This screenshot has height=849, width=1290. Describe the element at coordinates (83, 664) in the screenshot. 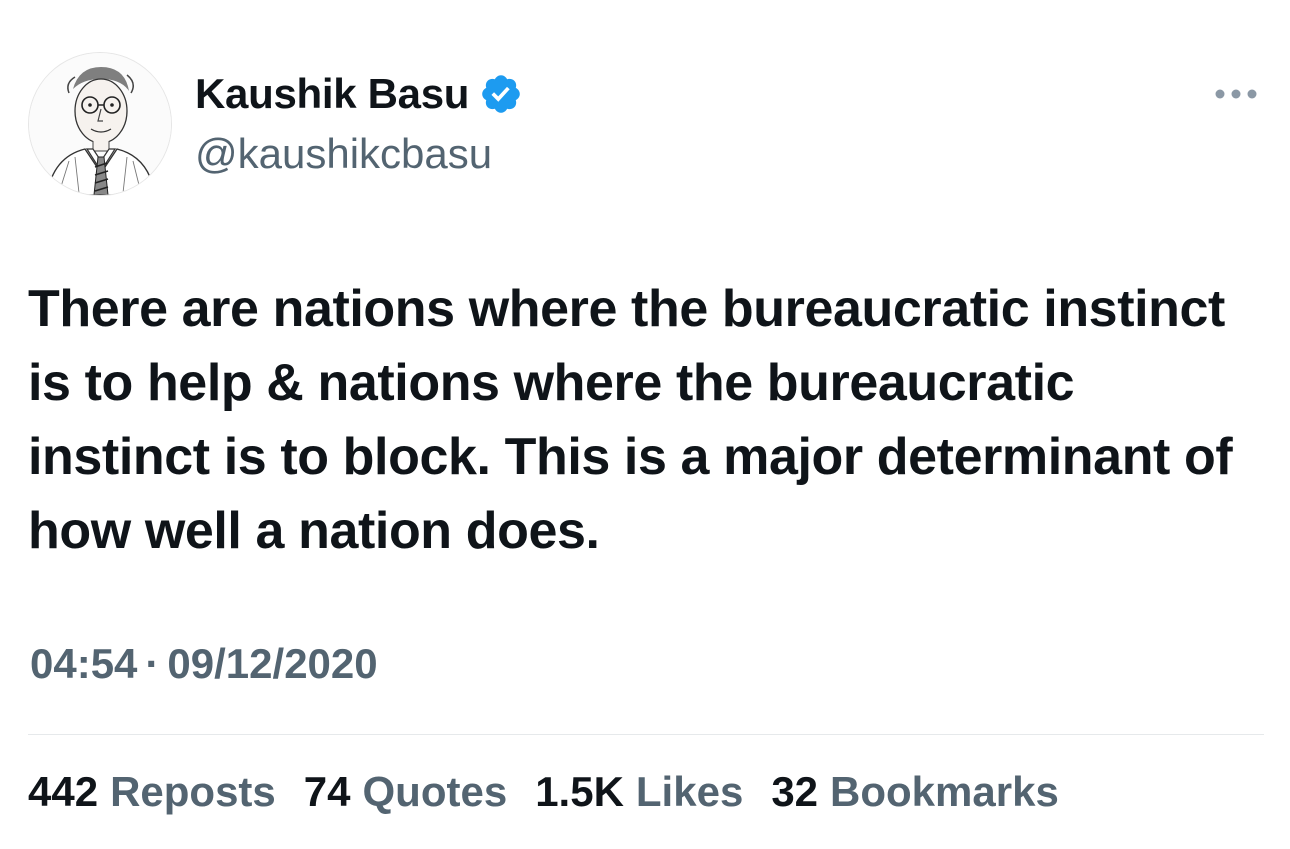

I see `tweet-time: 04:54` at that location.